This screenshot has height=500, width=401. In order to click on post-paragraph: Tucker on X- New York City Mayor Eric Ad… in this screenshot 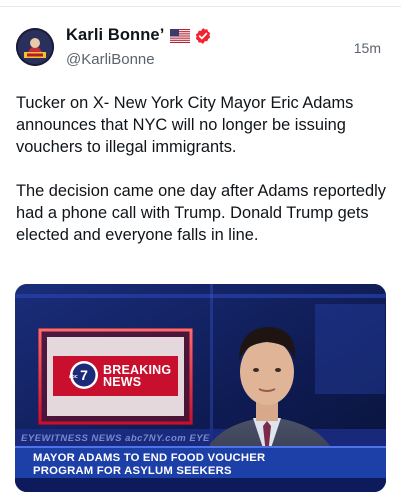, I will do `click(185, 125)`.